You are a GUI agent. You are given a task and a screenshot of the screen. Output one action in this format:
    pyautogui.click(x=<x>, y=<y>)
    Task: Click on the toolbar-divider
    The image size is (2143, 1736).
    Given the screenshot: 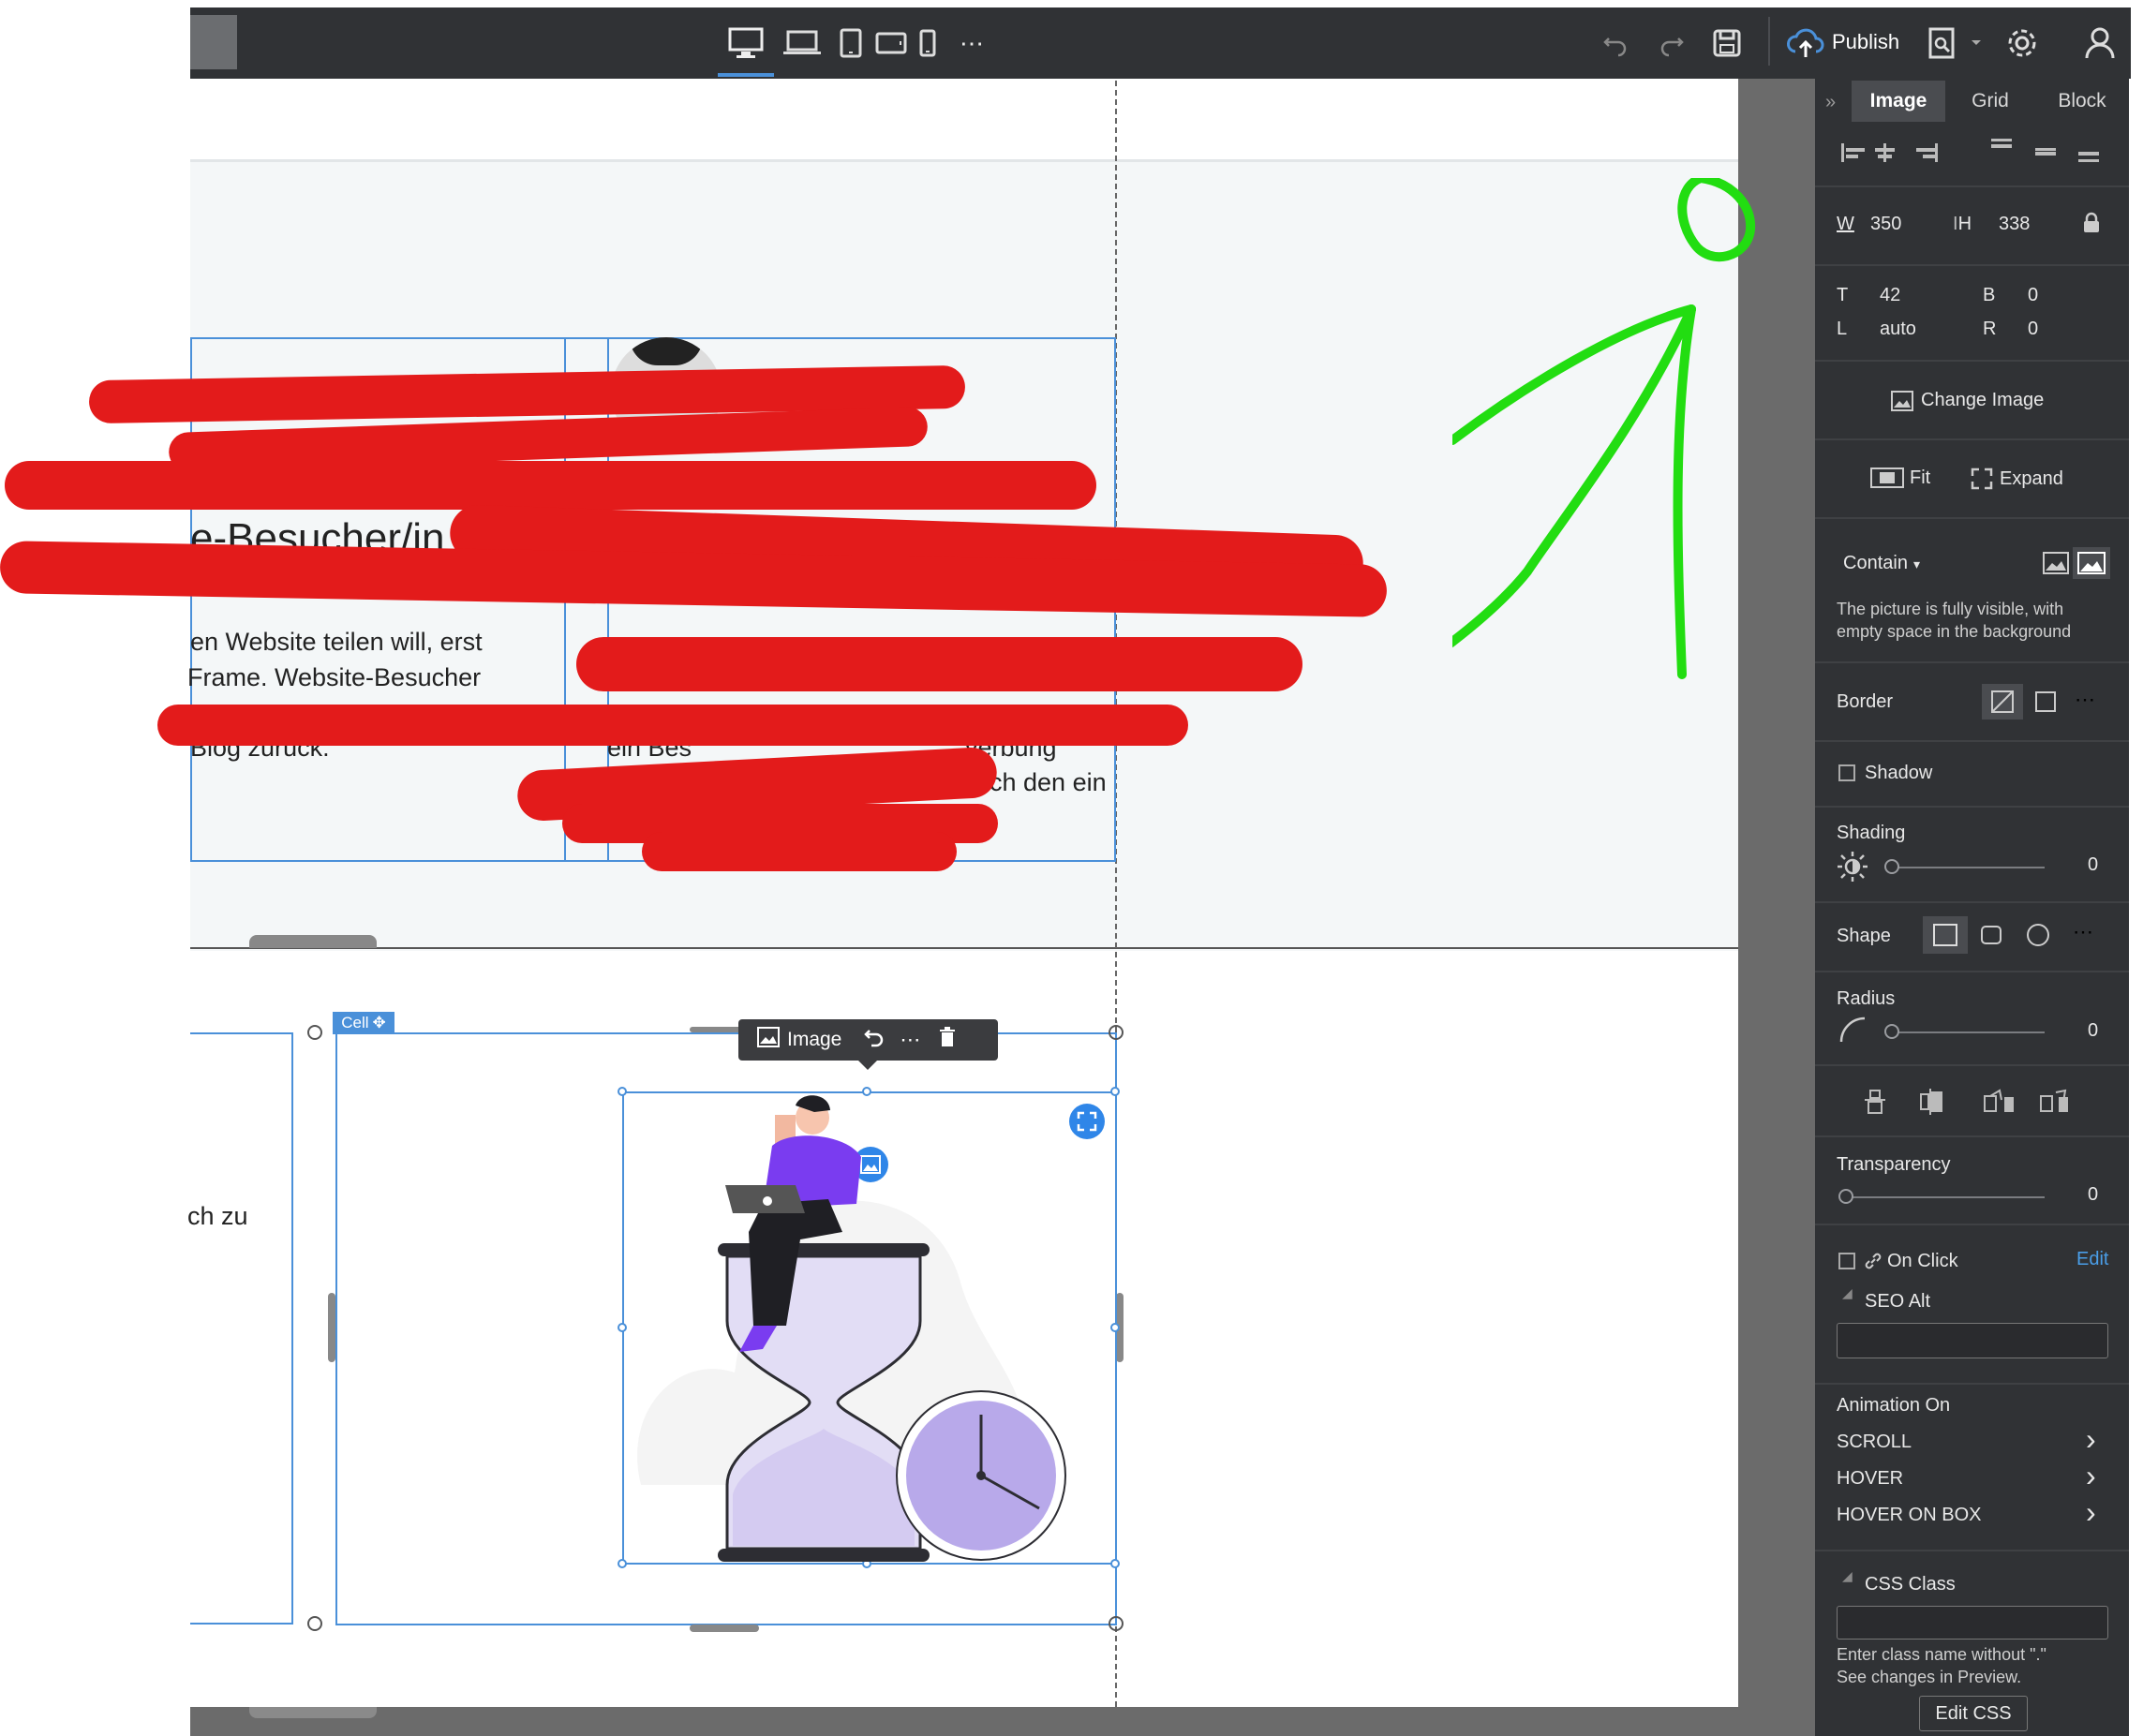 What is the action you would take?
    pyautogui.click(x=1769, y=42)
    